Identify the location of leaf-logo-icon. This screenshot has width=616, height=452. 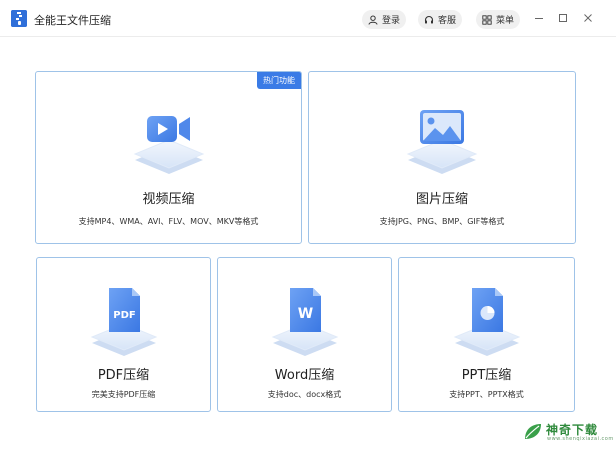
(533, 431).